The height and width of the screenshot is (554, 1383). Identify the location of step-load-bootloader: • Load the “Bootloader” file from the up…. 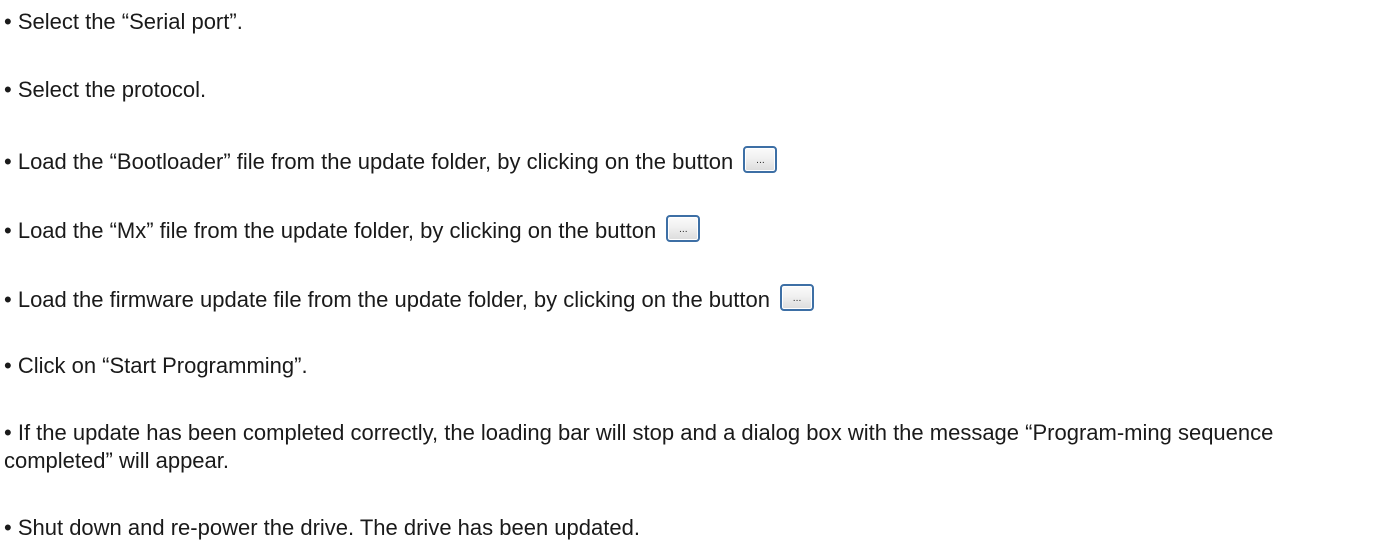
(689, 161).